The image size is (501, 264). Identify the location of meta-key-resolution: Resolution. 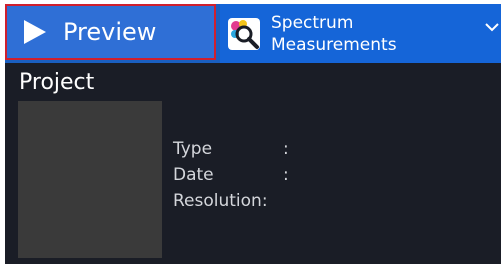
(217, 201).